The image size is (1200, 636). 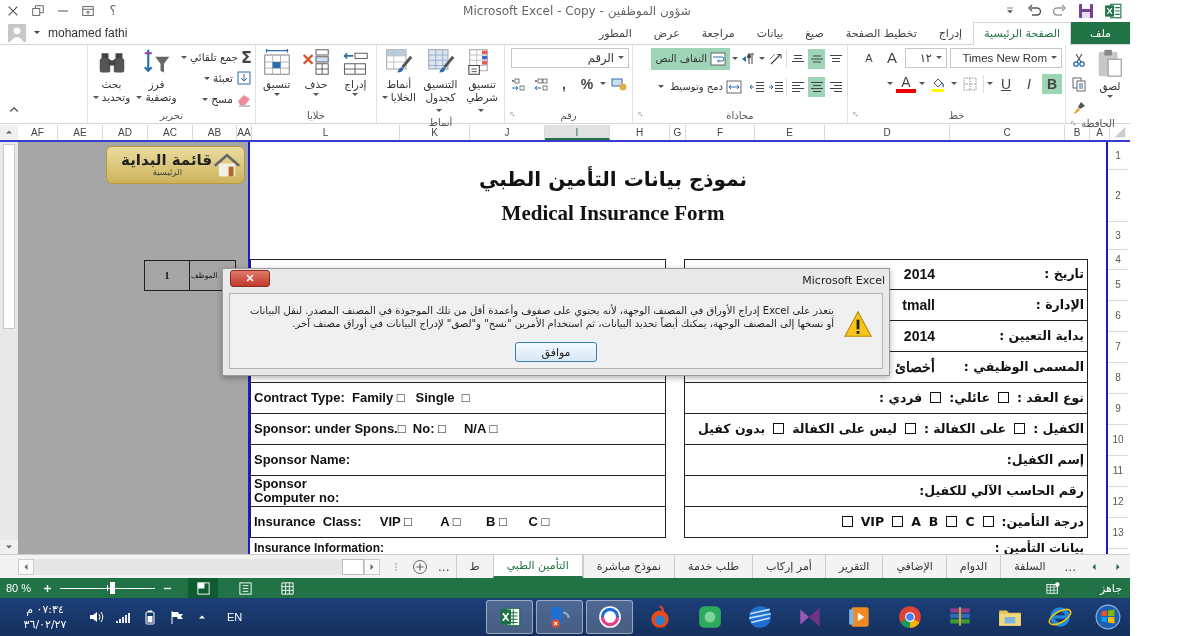 I want to click on zoom-level: 80 %, so click(x=20, y=588).